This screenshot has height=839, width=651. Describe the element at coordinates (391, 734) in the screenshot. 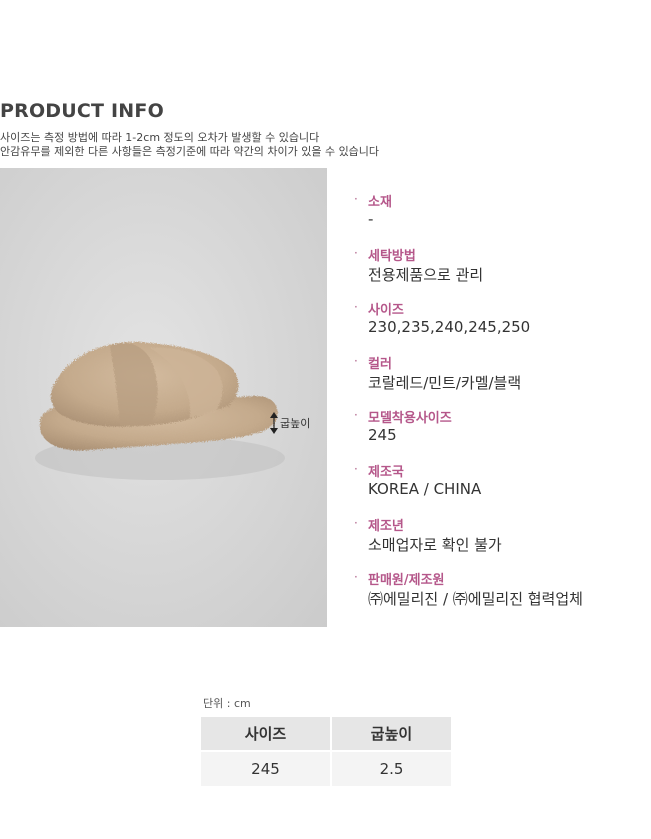

I see `header-heel-height: 굽높이` at that location.